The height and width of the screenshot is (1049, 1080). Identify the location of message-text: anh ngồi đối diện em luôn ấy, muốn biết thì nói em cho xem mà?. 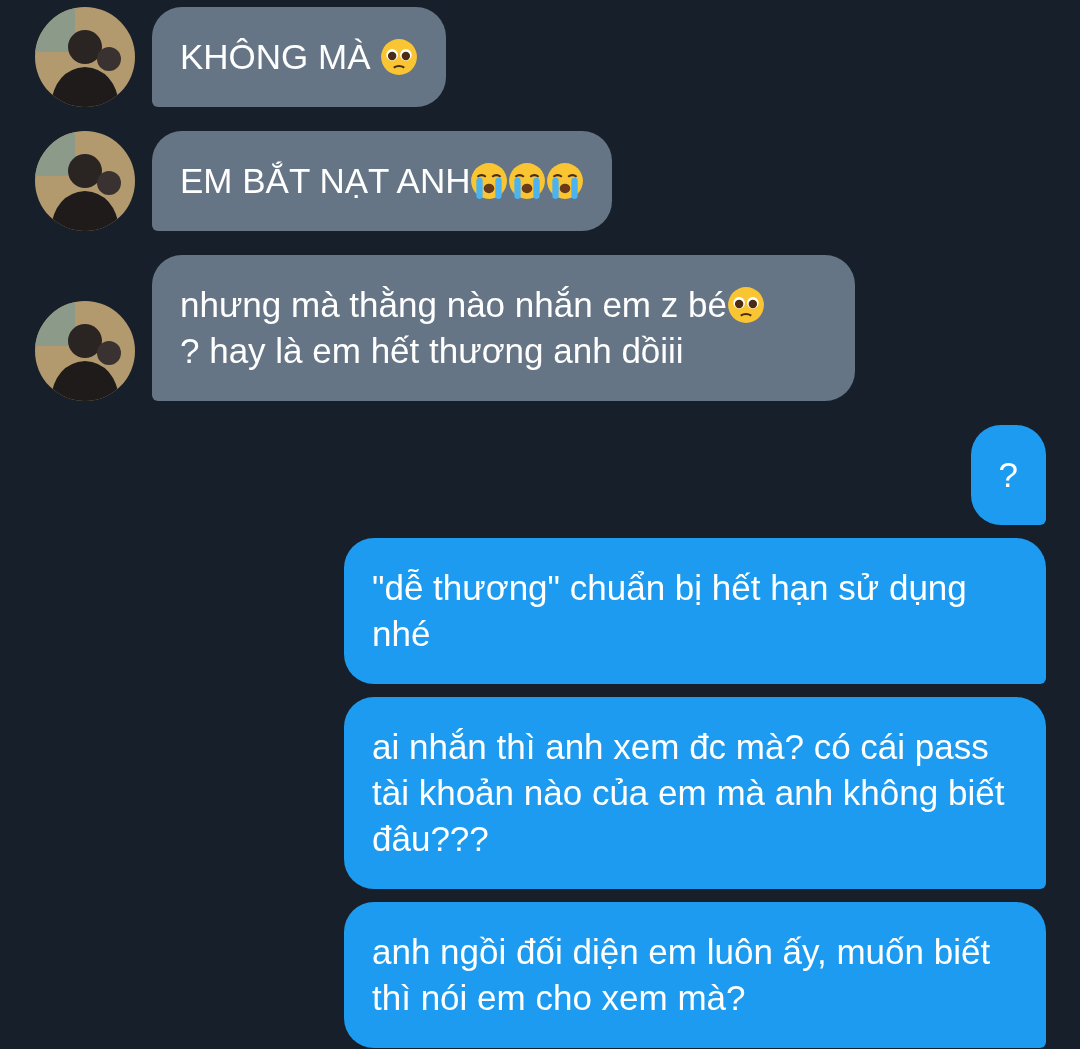
(681, 974).